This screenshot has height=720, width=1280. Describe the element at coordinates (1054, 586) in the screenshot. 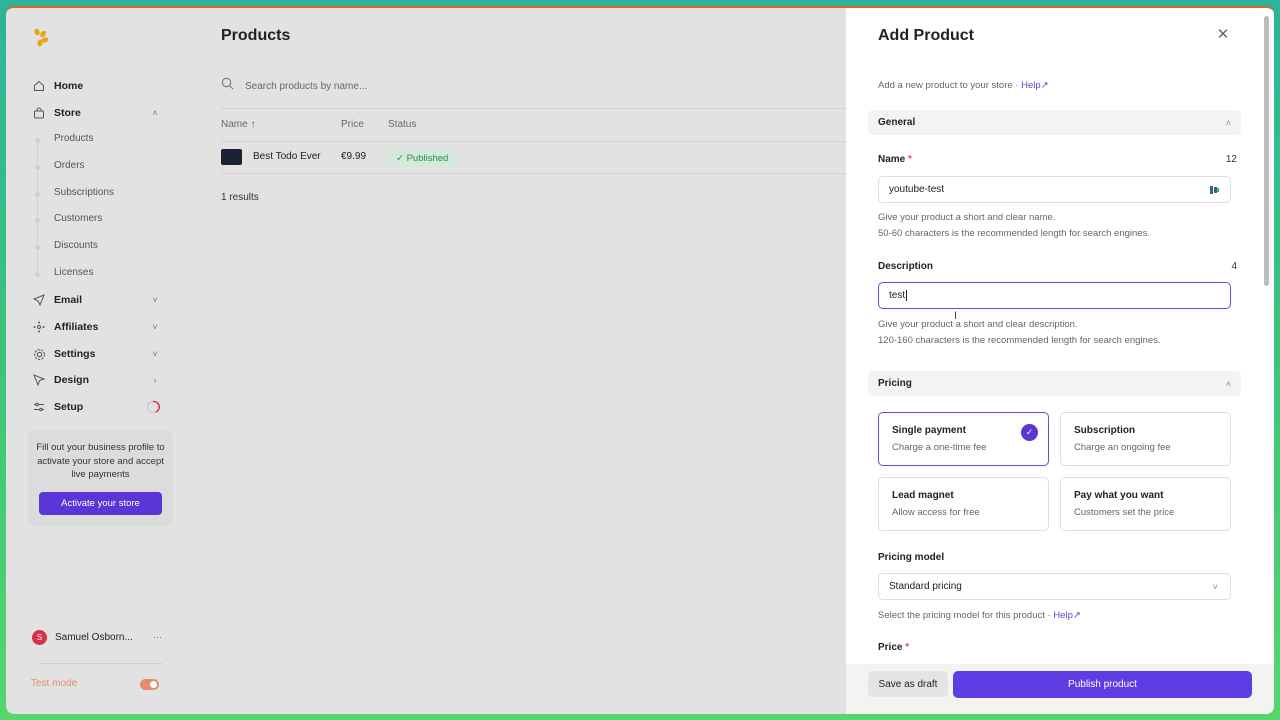

I see `pricing-model-select: Standard pricing ˅` at that location.